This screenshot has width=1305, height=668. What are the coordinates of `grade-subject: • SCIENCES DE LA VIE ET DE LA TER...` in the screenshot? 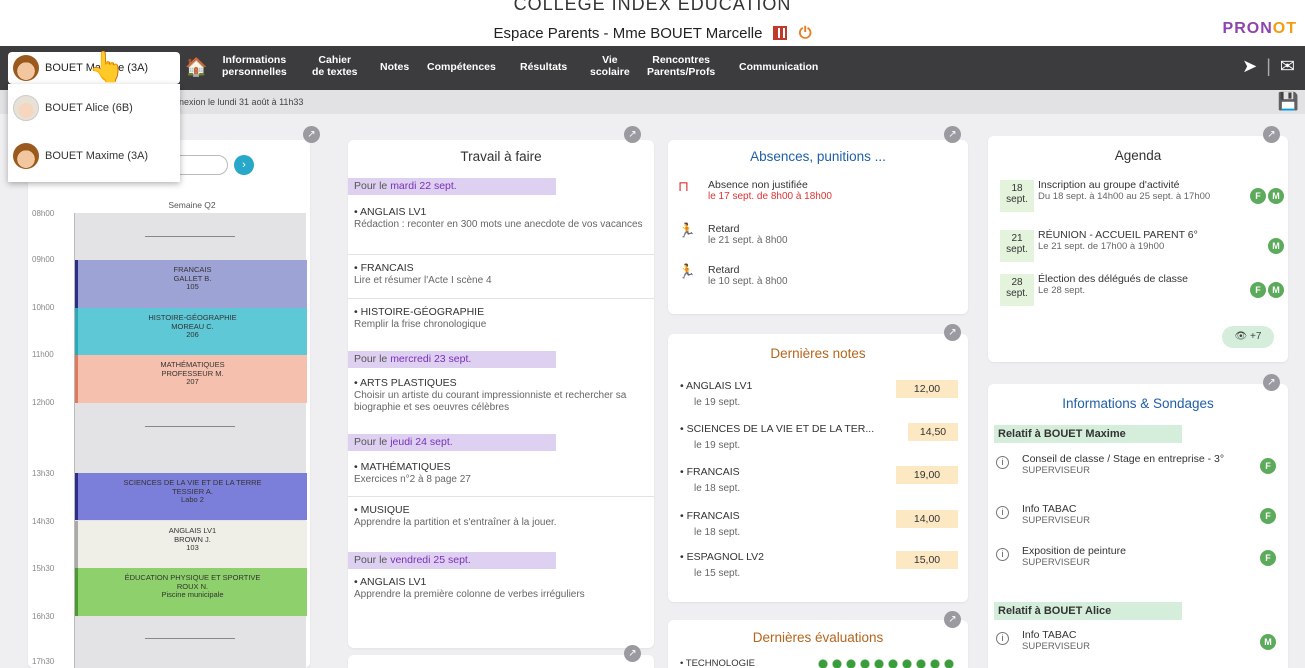 It's located at (777, 429).